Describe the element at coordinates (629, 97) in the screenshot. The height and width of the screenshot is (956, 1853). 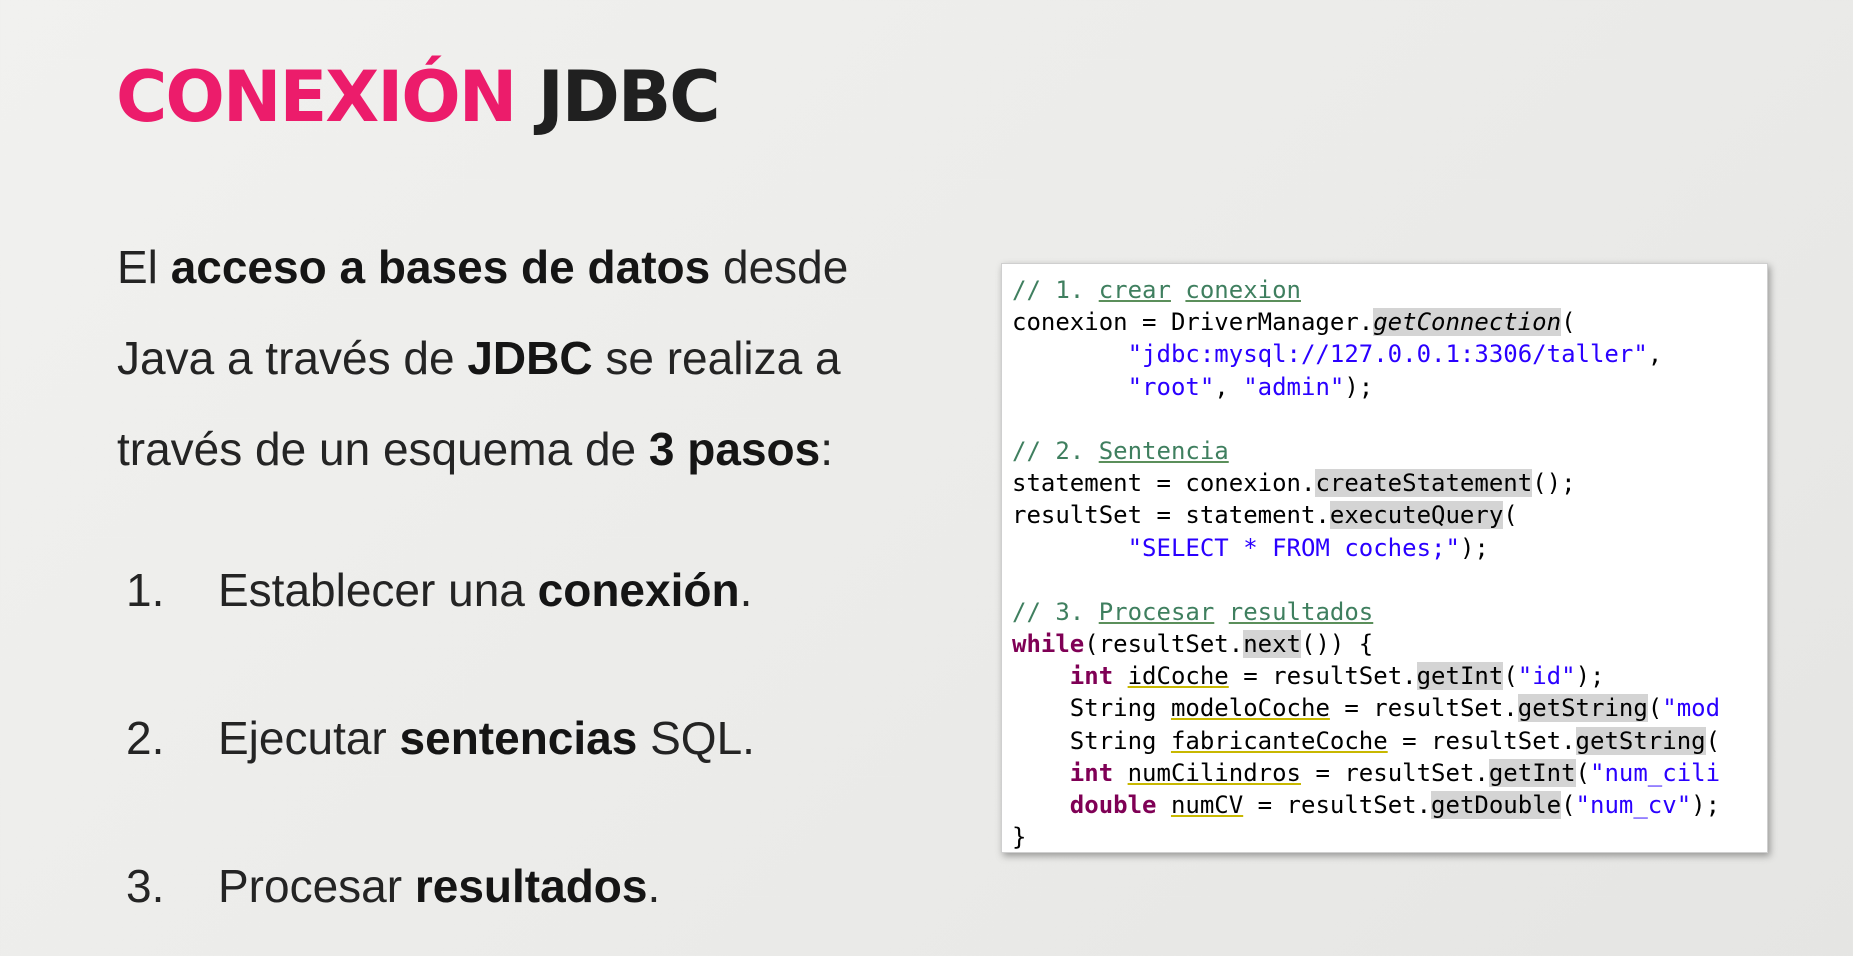
I see `title-rest: JDBC` at that location.